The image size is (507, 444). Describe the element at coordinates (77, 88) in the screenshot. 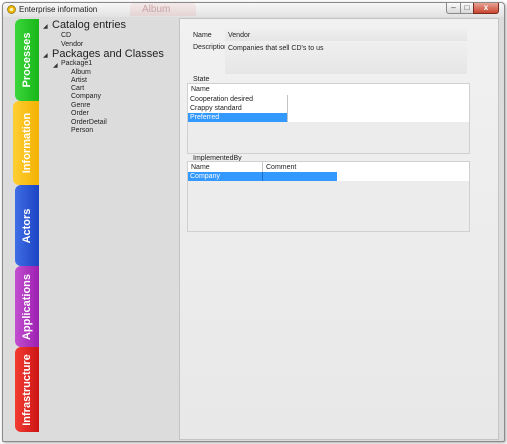

I see `tree-item-cart: Cart` at that location.